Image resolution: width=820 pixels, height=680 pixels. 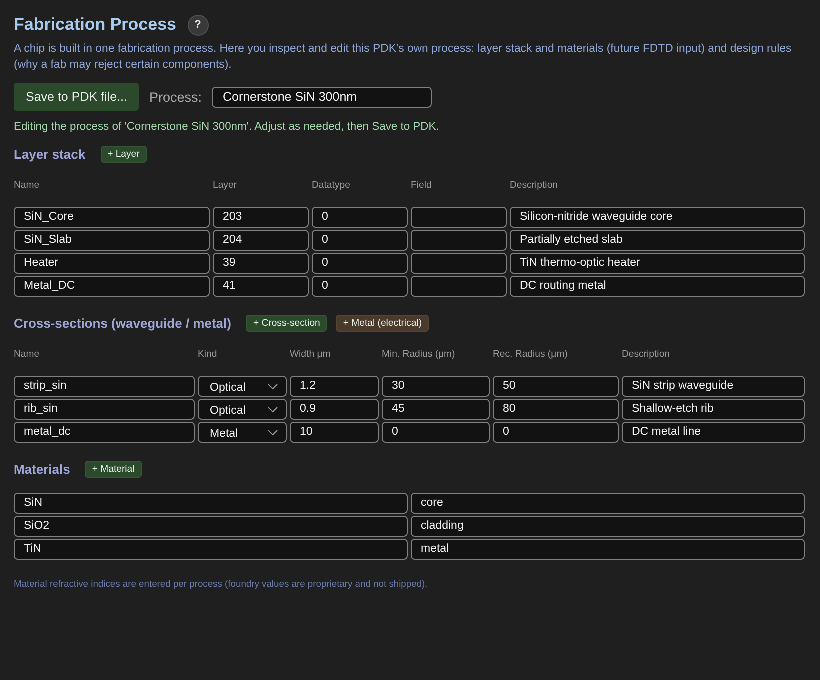 I want to click on column-header: Min. Radius (μm), so click(x=419, y=354).